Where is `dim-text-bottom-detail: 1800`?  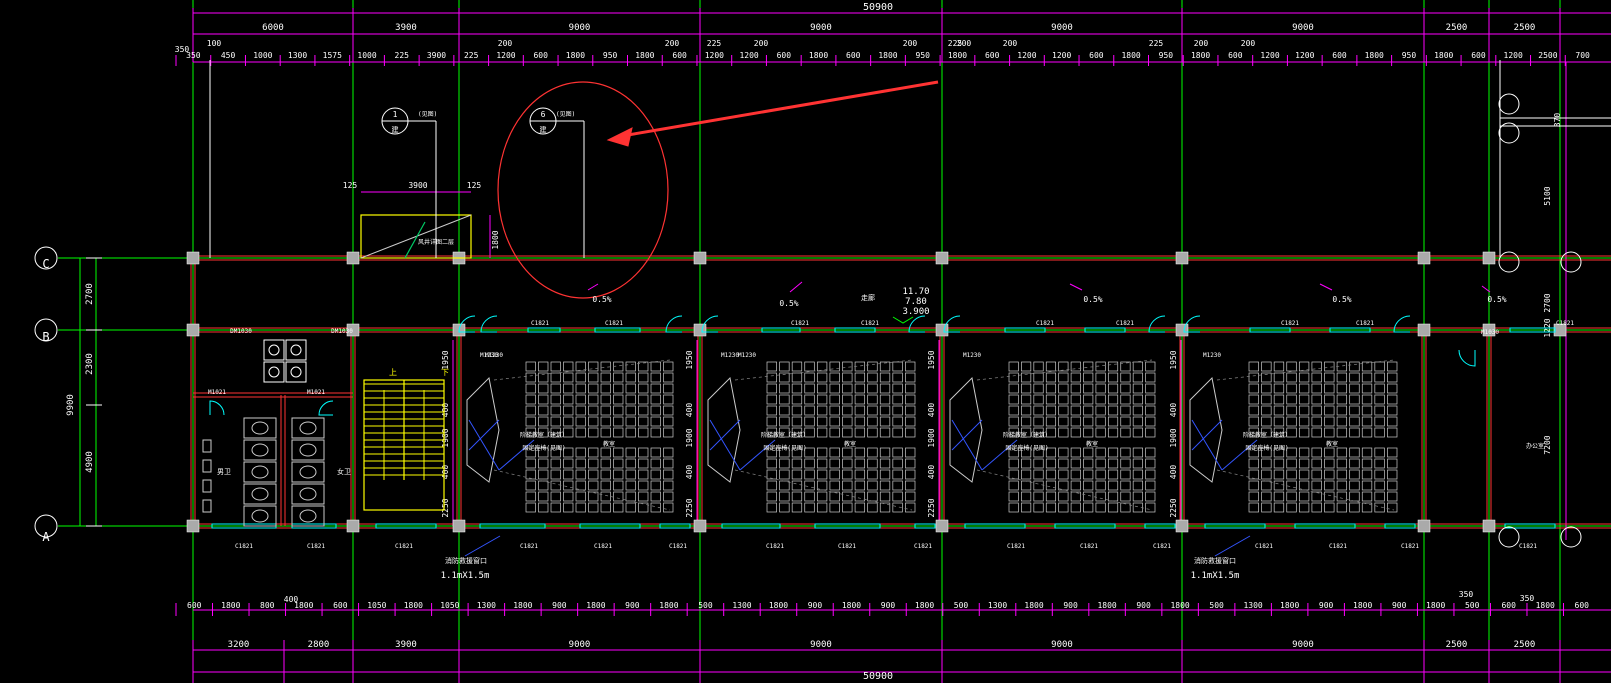 dim-text-bottom-detail: 1800 is located at coordinates (413, 605).